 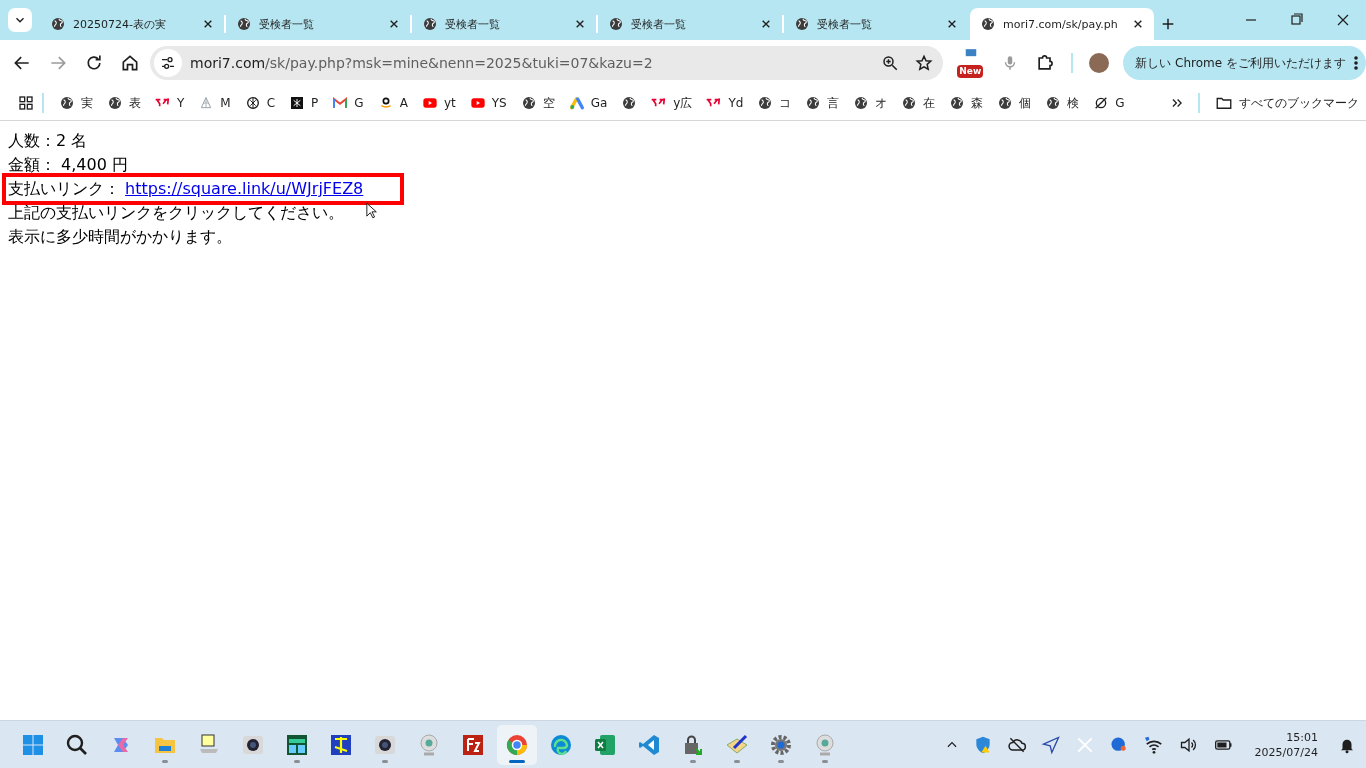 I want to click on tab-title: 20250724-表の実, so click(x=120, y=24).